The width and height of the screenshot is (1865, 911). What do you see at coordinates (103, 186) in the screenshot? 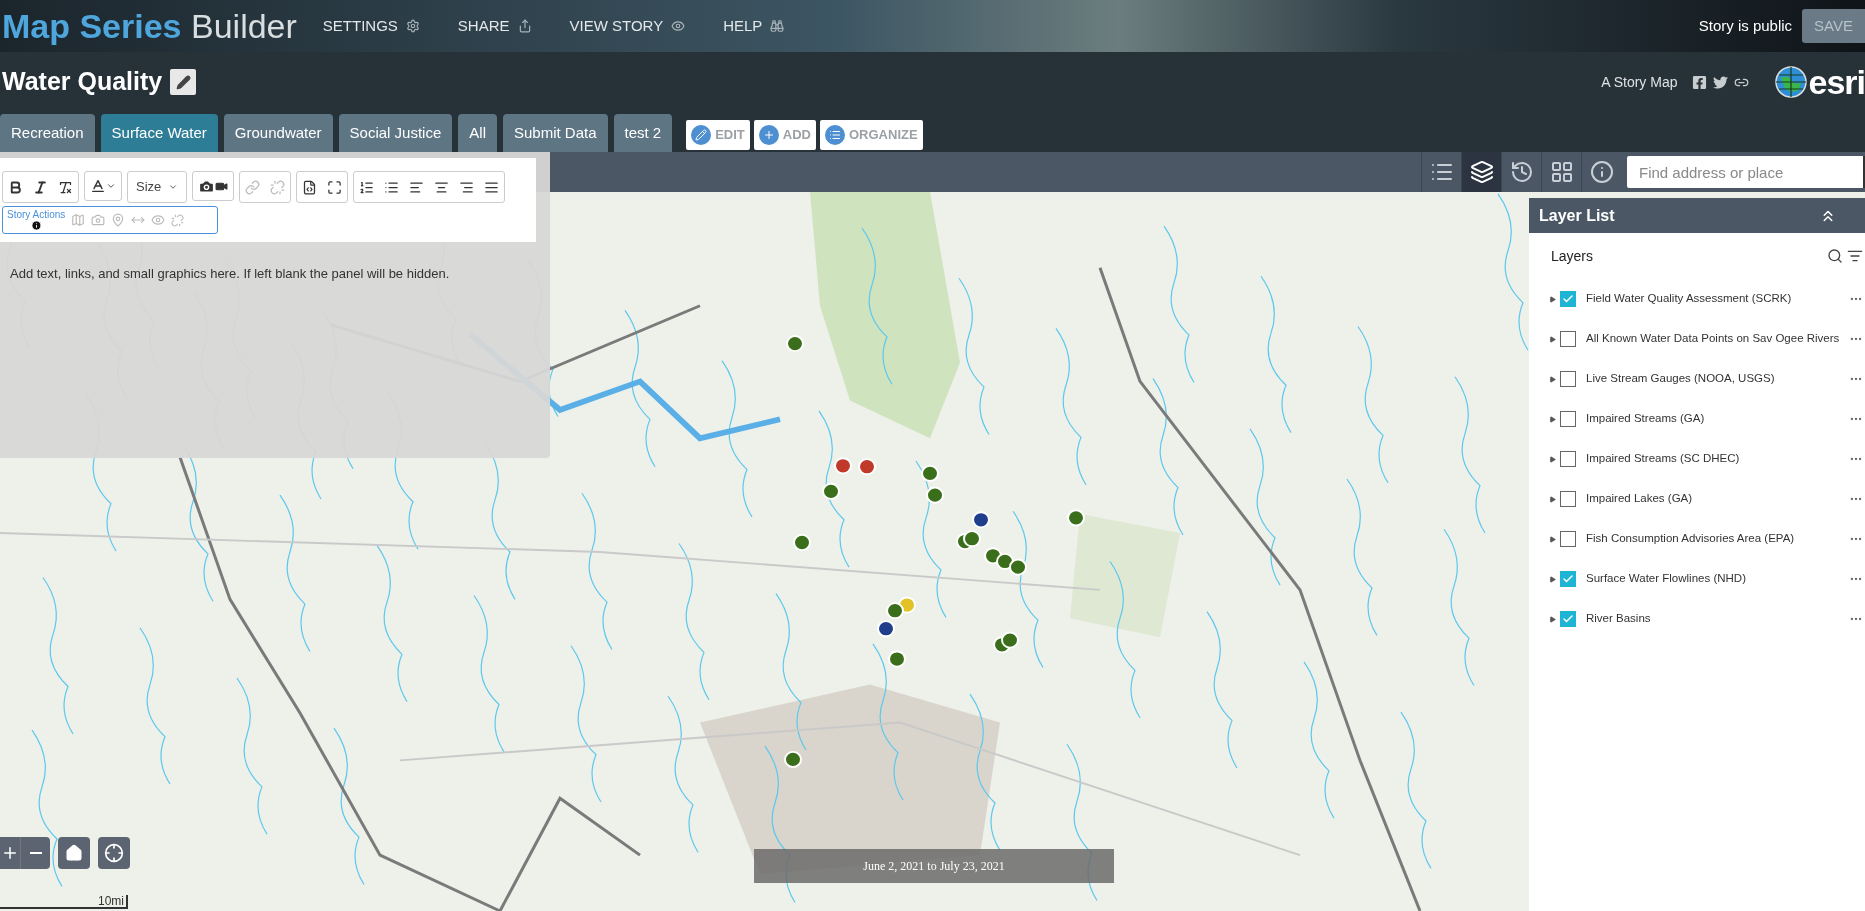
I see `text-color-button` at bounding box center [103, 186].